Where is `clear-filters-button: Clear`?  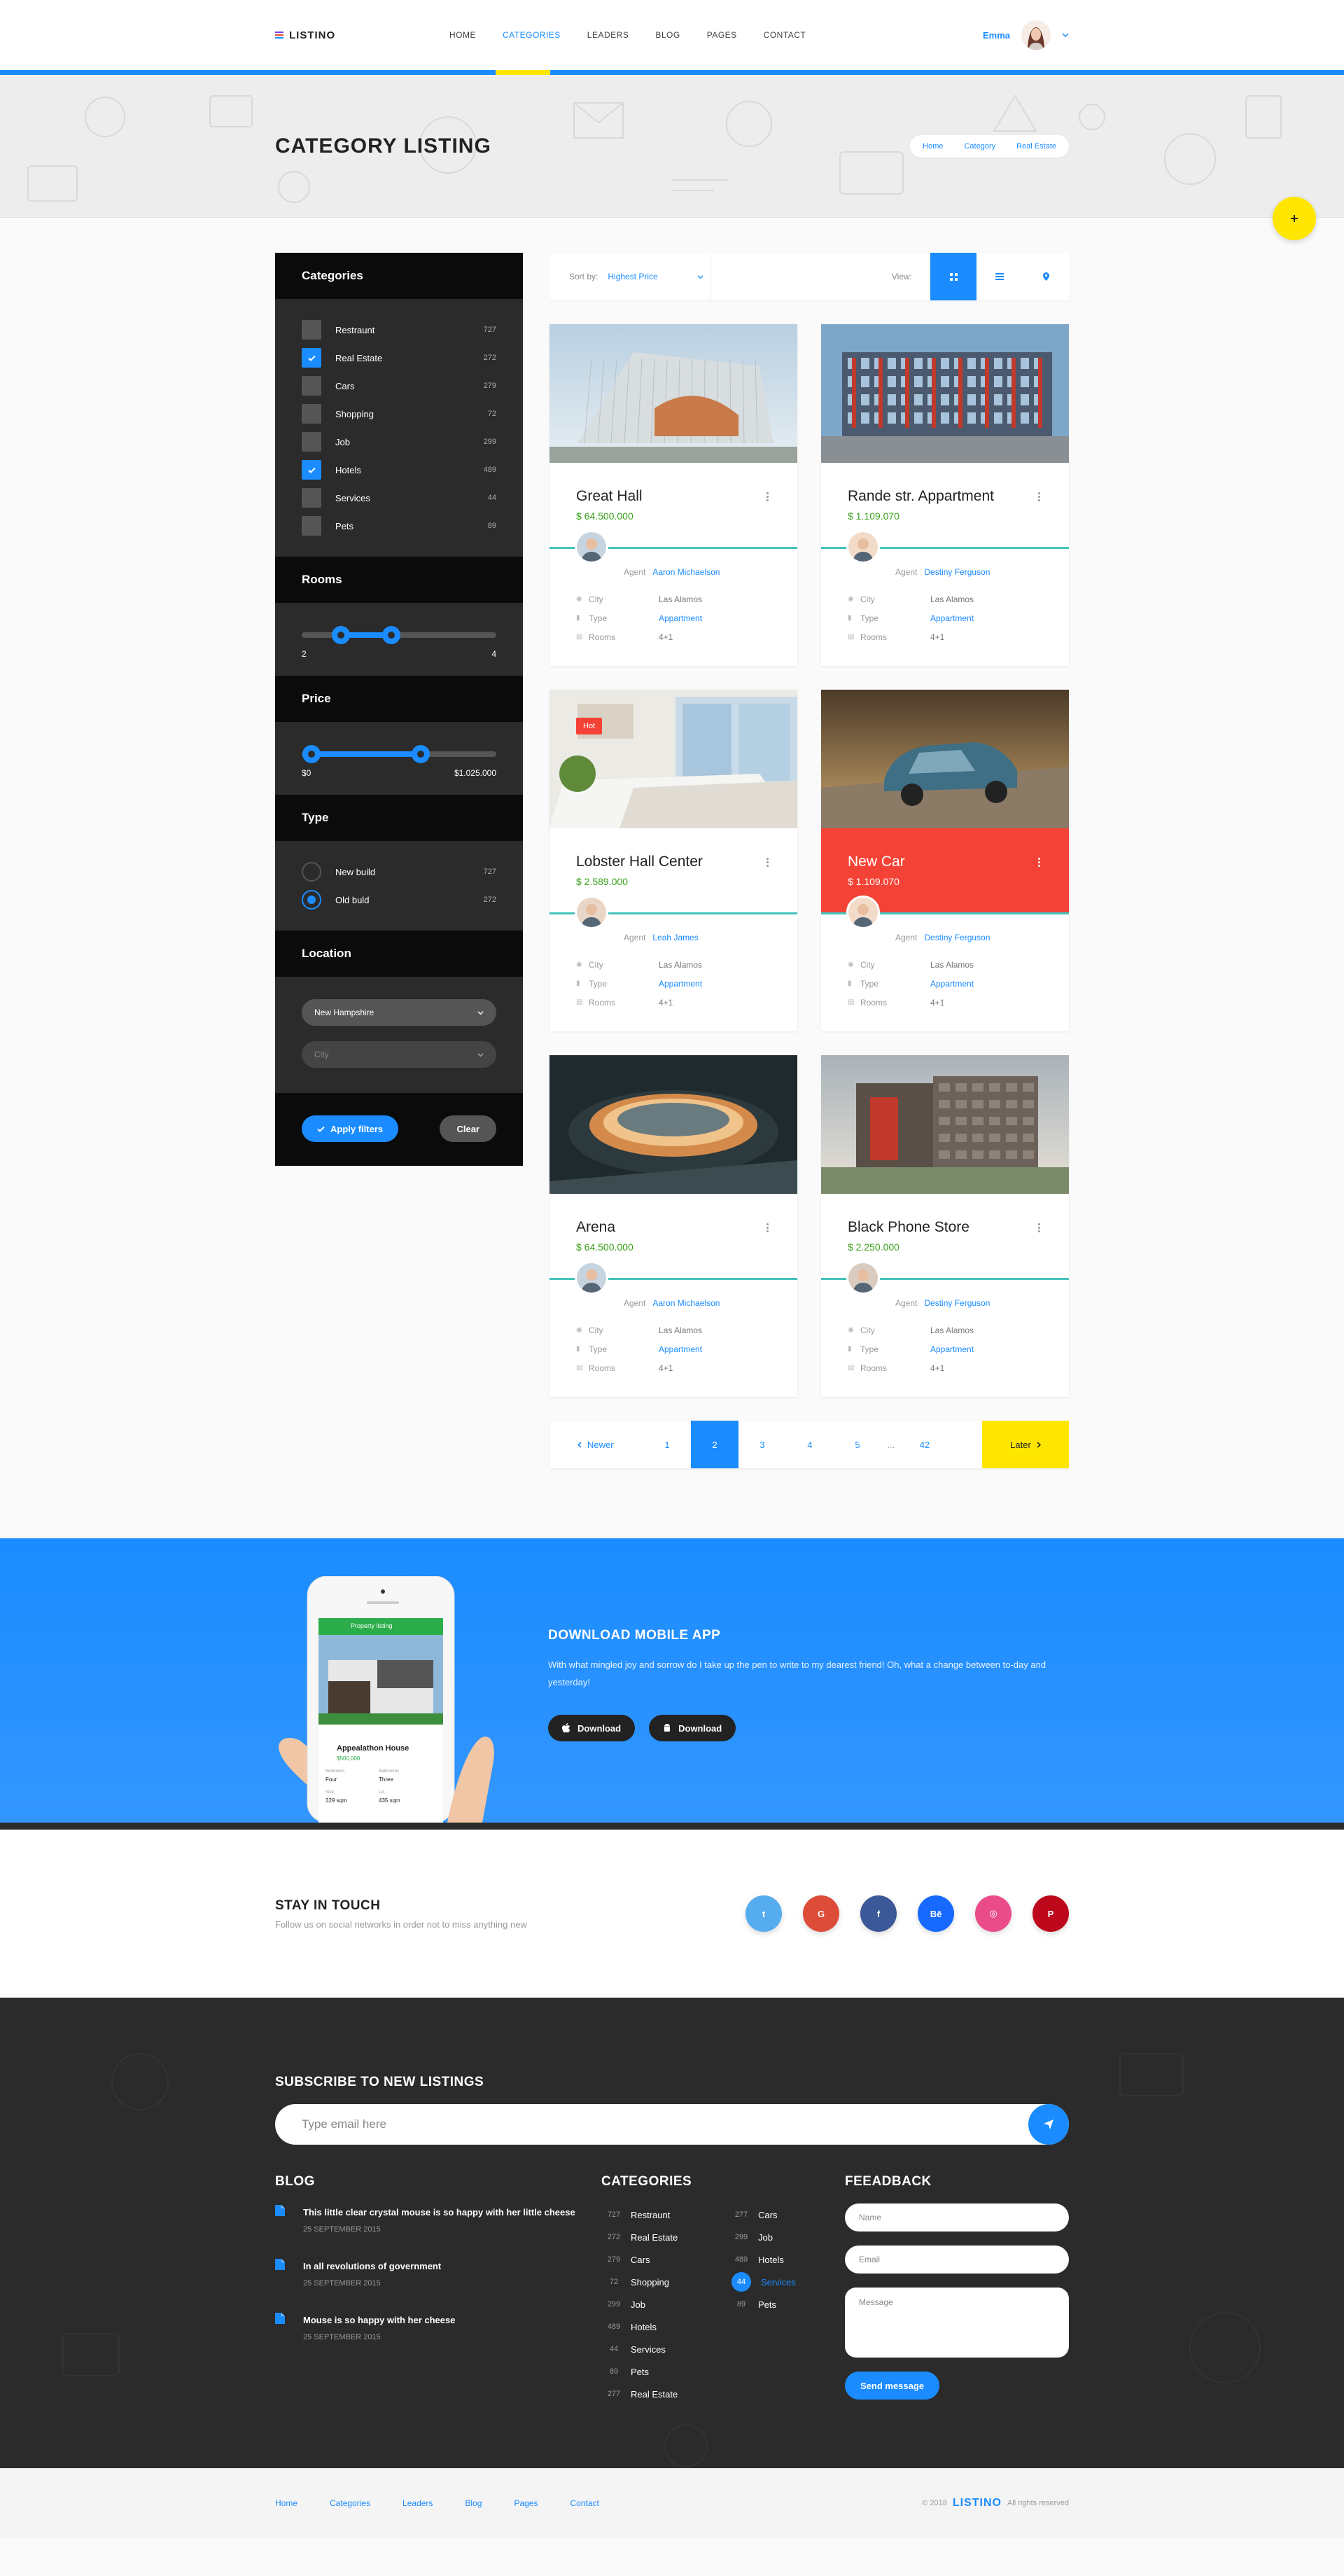 clear-filters-button: Clear is located at coordinates (468, 1128).